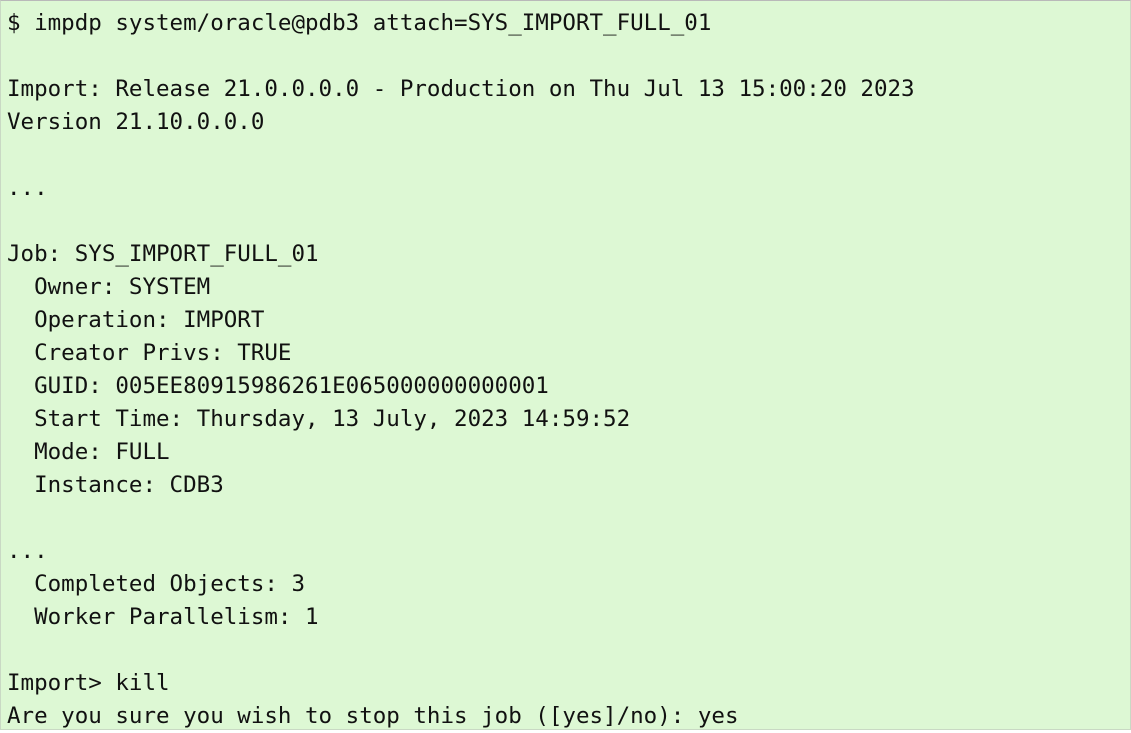 The width and height of the screenshot is (1131, 733). Describe the element at coordinates (88, 683) in the screenshot. I see `import-prompt-line: Import> kill` at that location.